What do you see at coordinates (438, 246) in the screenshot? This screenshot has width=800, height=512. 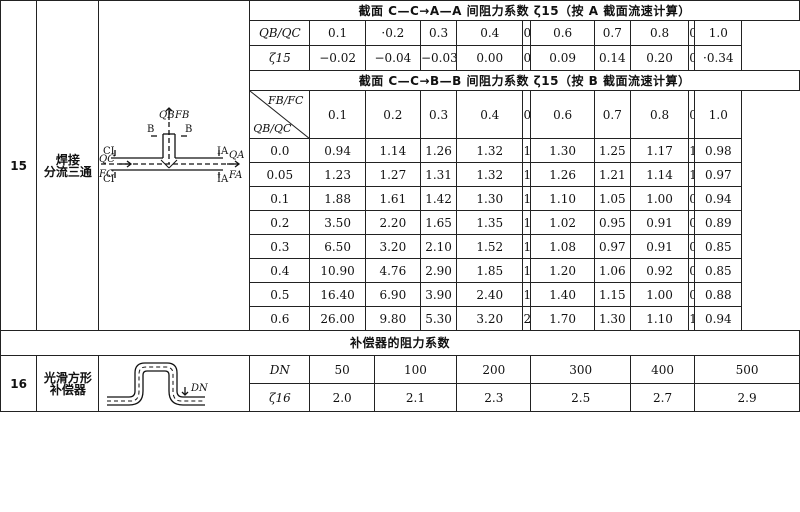 I see `table-cell: 2.10` at bounding box center [438, 246].